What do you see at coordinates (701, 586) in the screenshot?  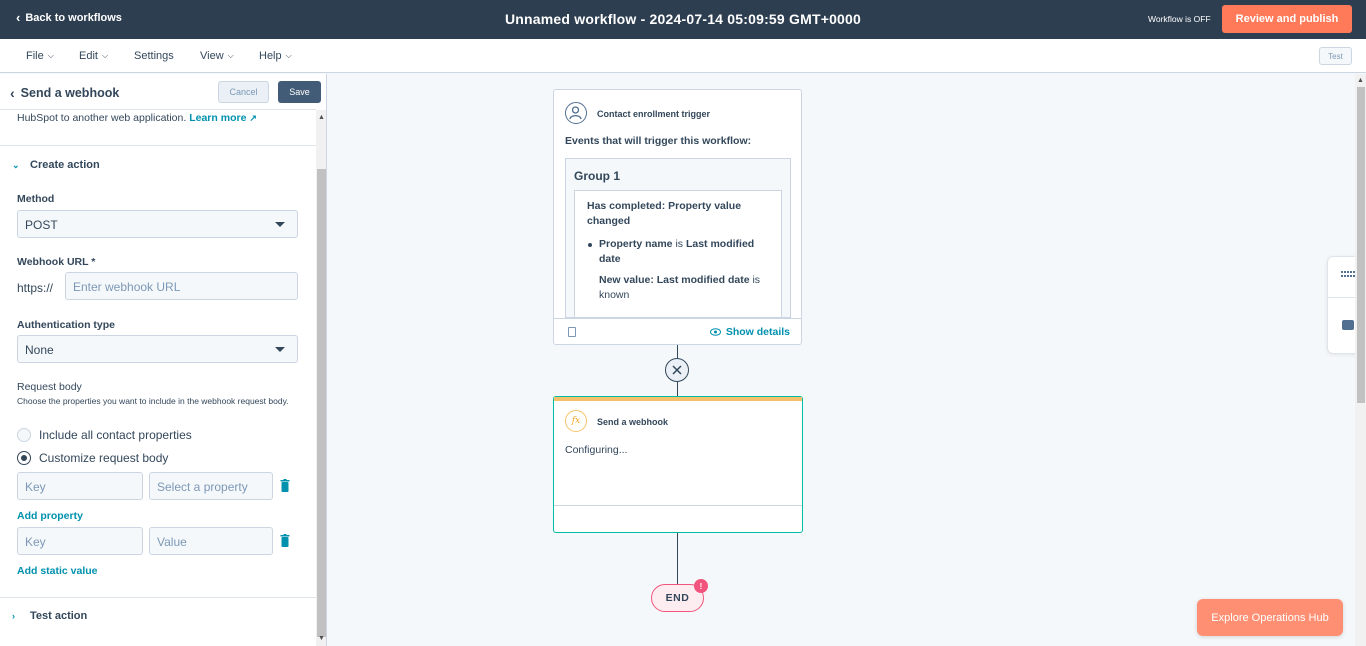 I see `warning-badge-icon: !` at bounding box center [701, 586].